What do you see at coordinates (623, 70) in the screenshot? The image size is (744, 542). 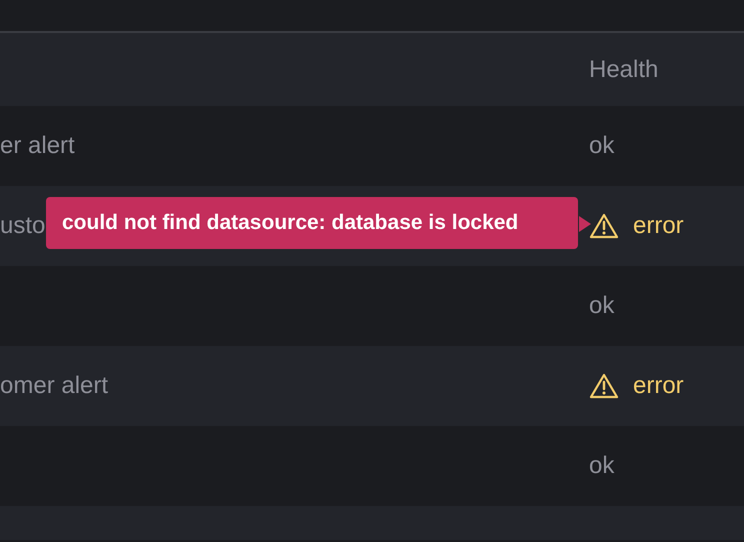 I see `column-header: Health` at bounding box center [623, 70].